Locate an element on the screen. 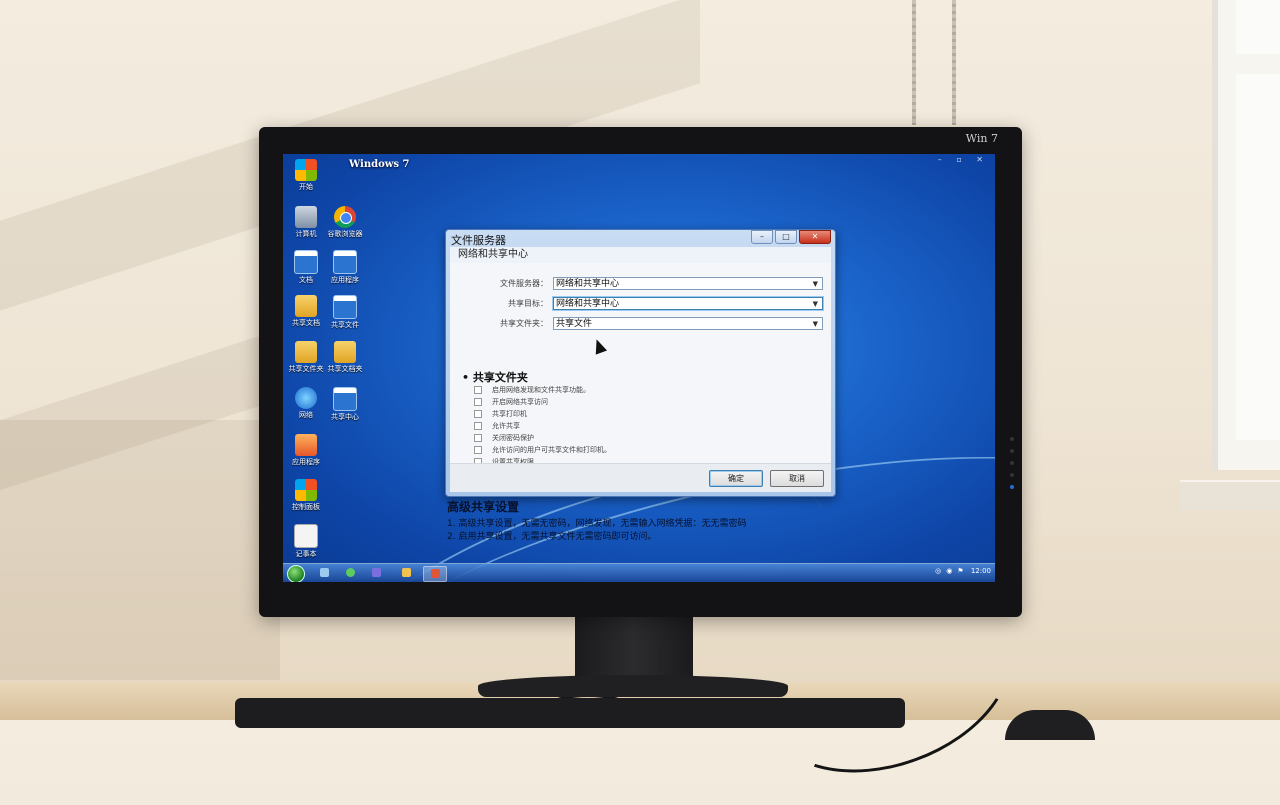 The image size is (1280, 805). taskbar-media-button is located at coordinates (376, 573).